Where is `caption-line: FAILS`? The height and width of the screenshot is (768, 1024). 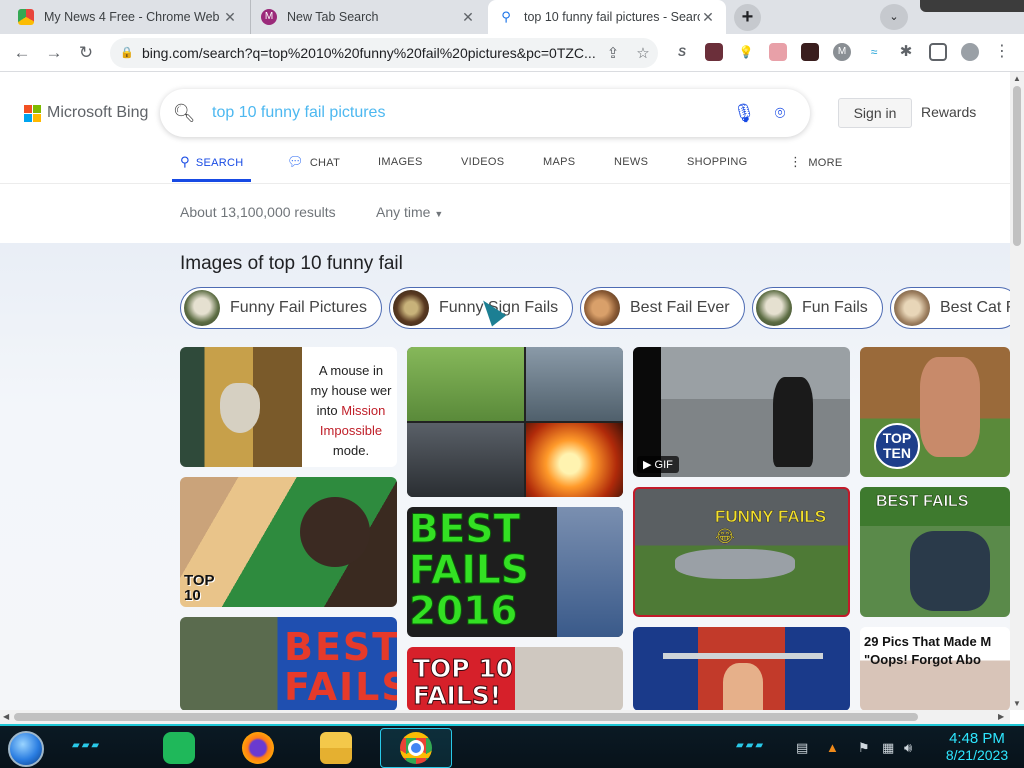
caption-line: FAILS is located at coordinates (340, 687).